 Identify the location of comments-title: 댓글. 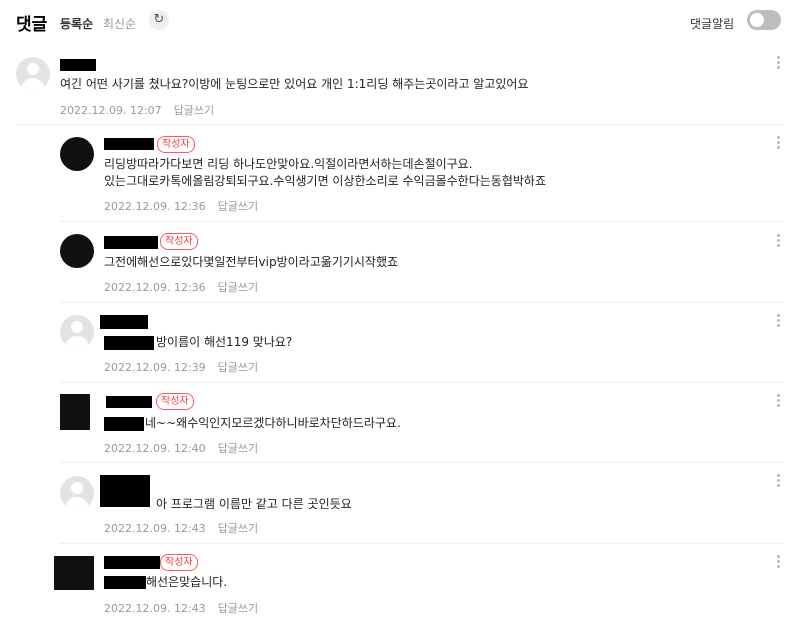
(32, 25).